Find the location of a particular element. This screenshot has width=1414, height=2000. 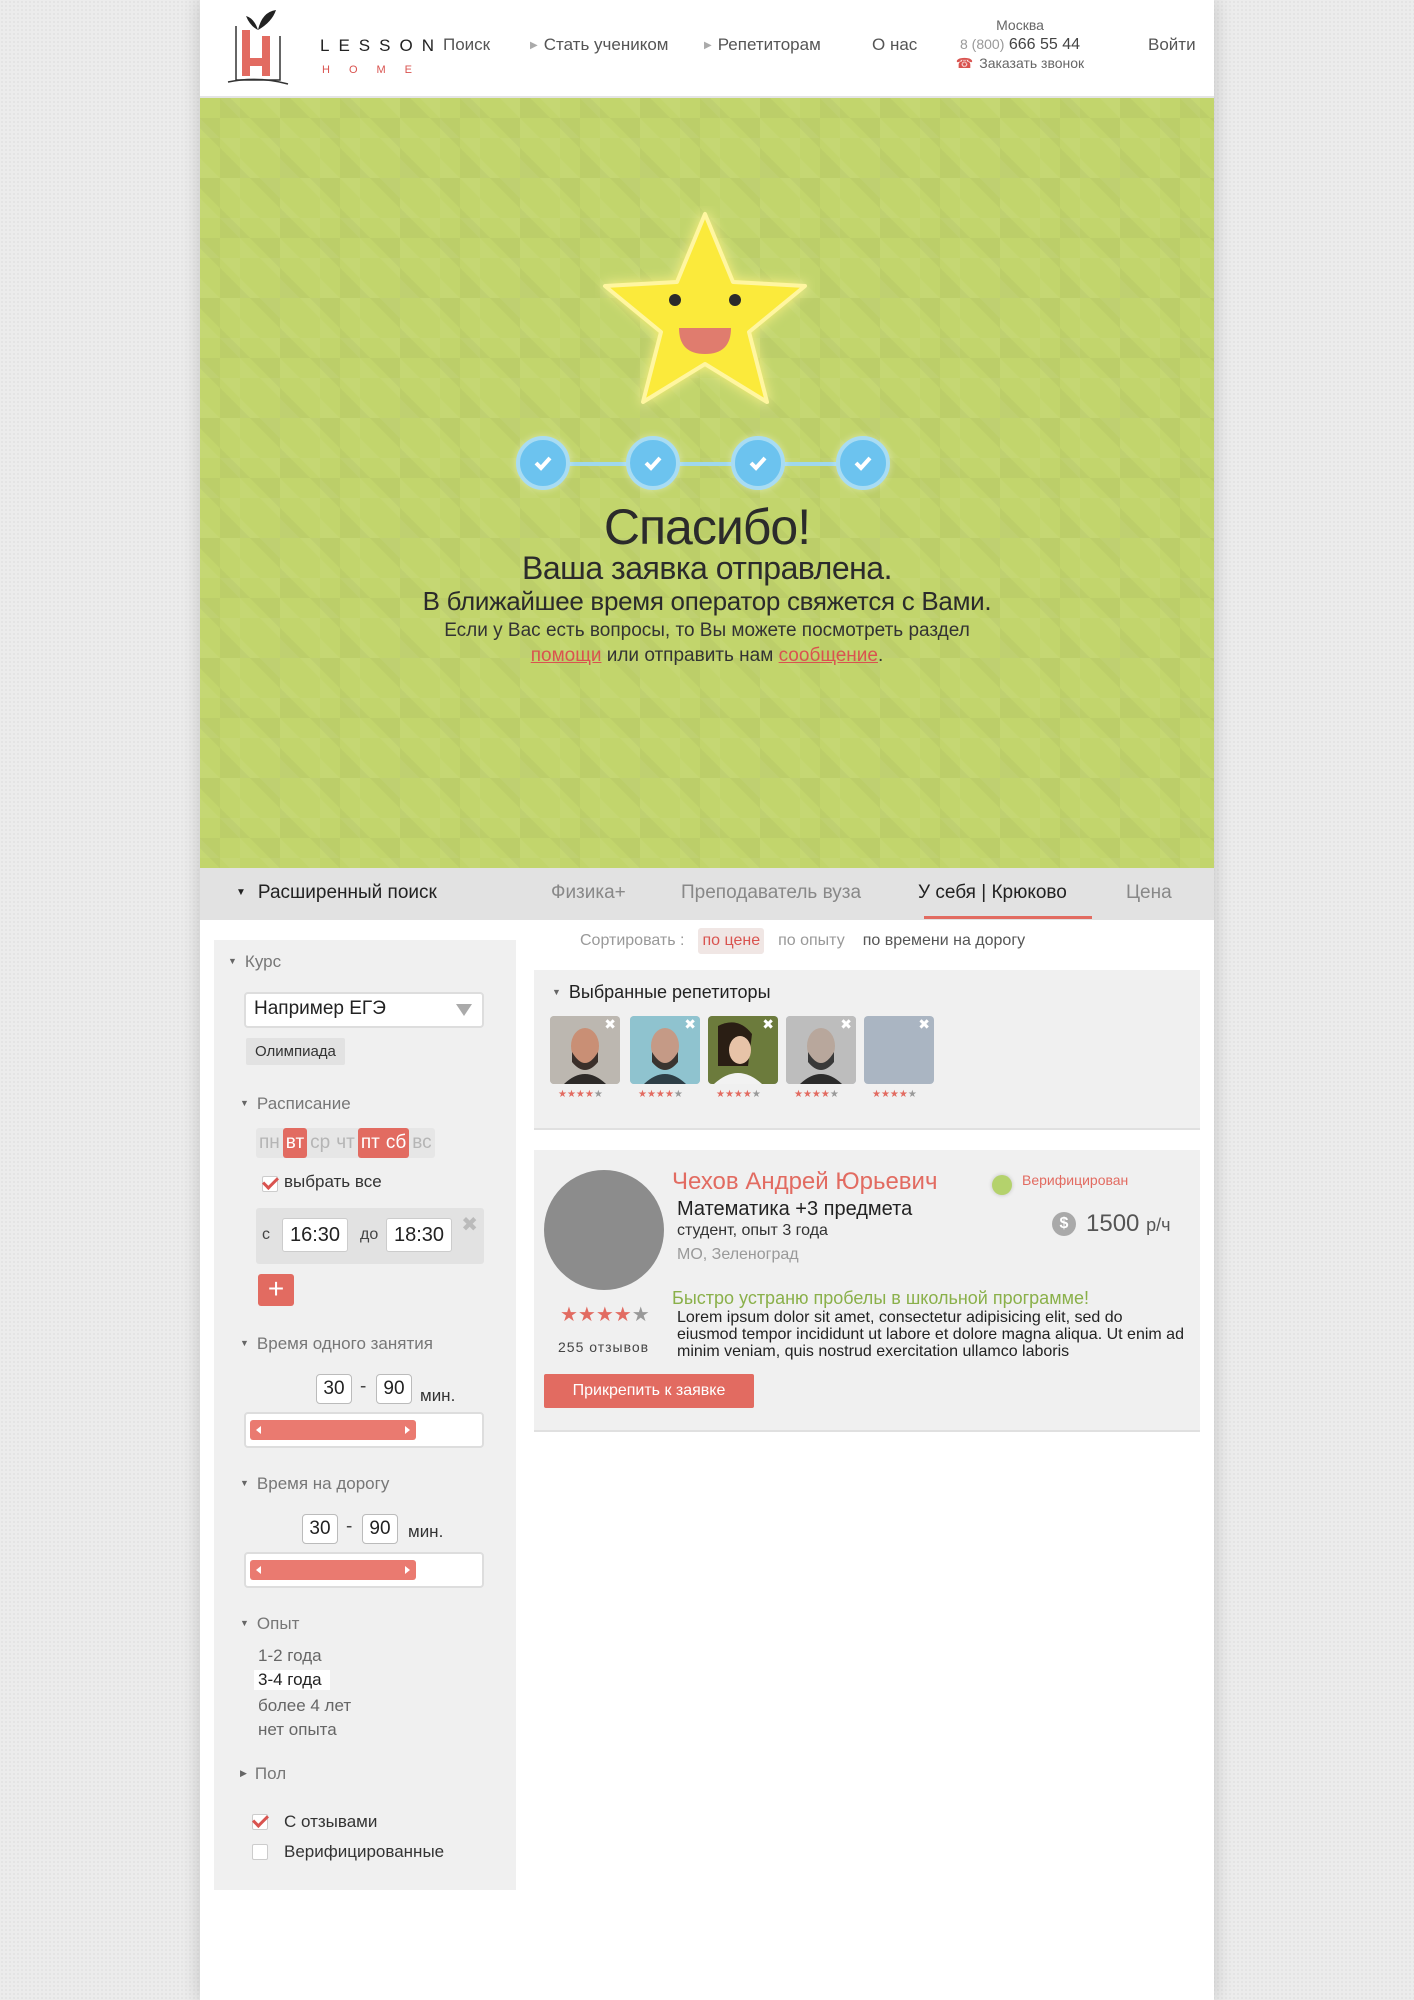

hero-subtitle: Ваша заявка отправлена. is located at coordinates (707, 568).